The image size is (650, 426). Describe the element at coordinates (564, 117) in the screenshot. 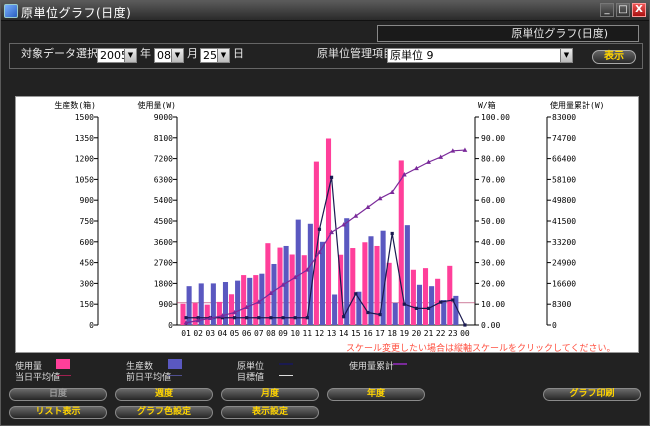

I see `tick-label-cumulative: 83000` at that location.